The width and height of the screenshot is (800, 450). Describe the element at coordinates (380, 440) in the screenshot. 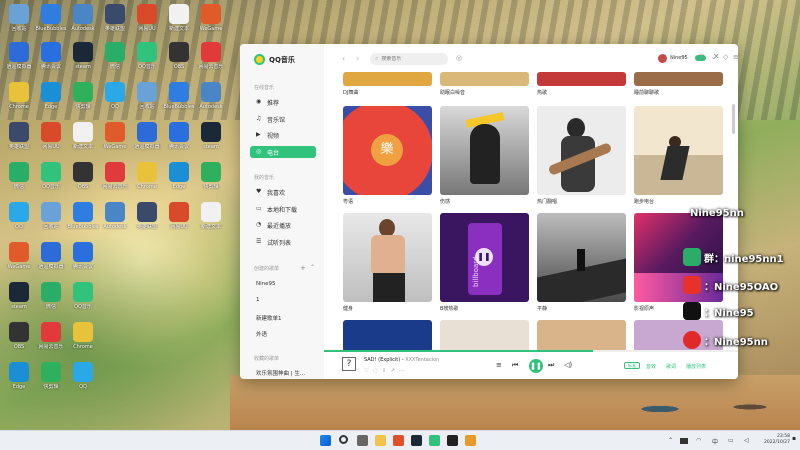

I see `file-explorer-icon` at that location.